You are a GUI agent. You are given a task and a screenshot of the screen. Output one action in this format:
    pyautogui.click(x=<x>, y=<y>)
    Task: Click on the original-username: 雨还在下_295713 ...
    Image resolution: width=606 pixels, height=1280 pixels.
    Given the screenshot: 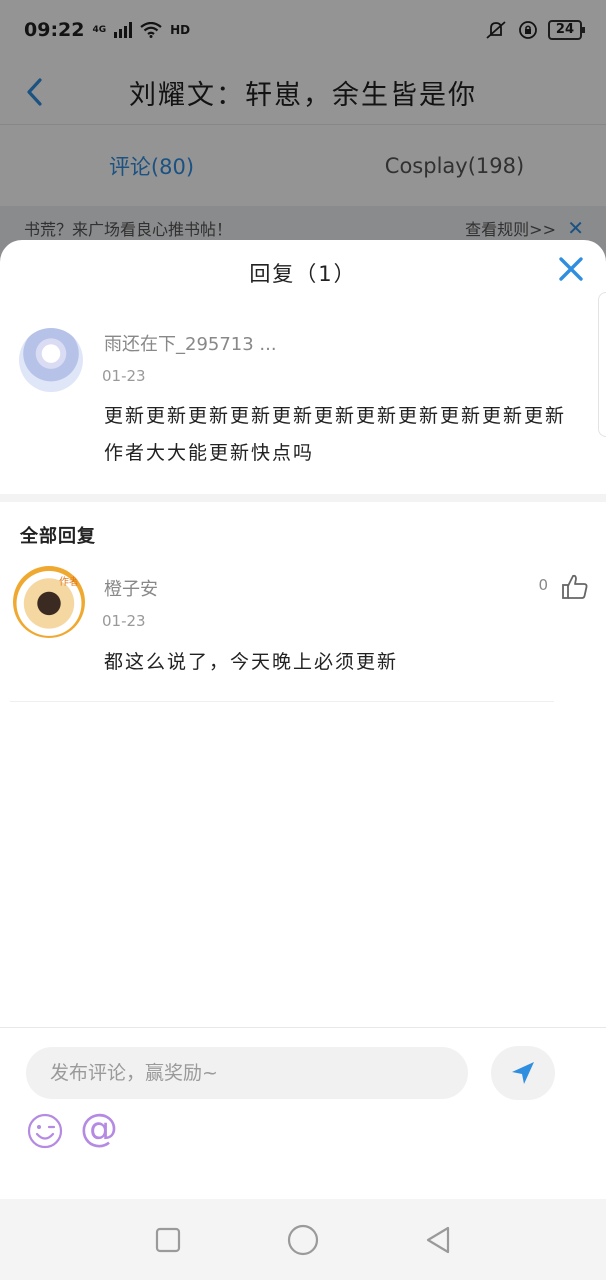 What is the action you would take?
    pyautogui.click(x=190, y=343)
    